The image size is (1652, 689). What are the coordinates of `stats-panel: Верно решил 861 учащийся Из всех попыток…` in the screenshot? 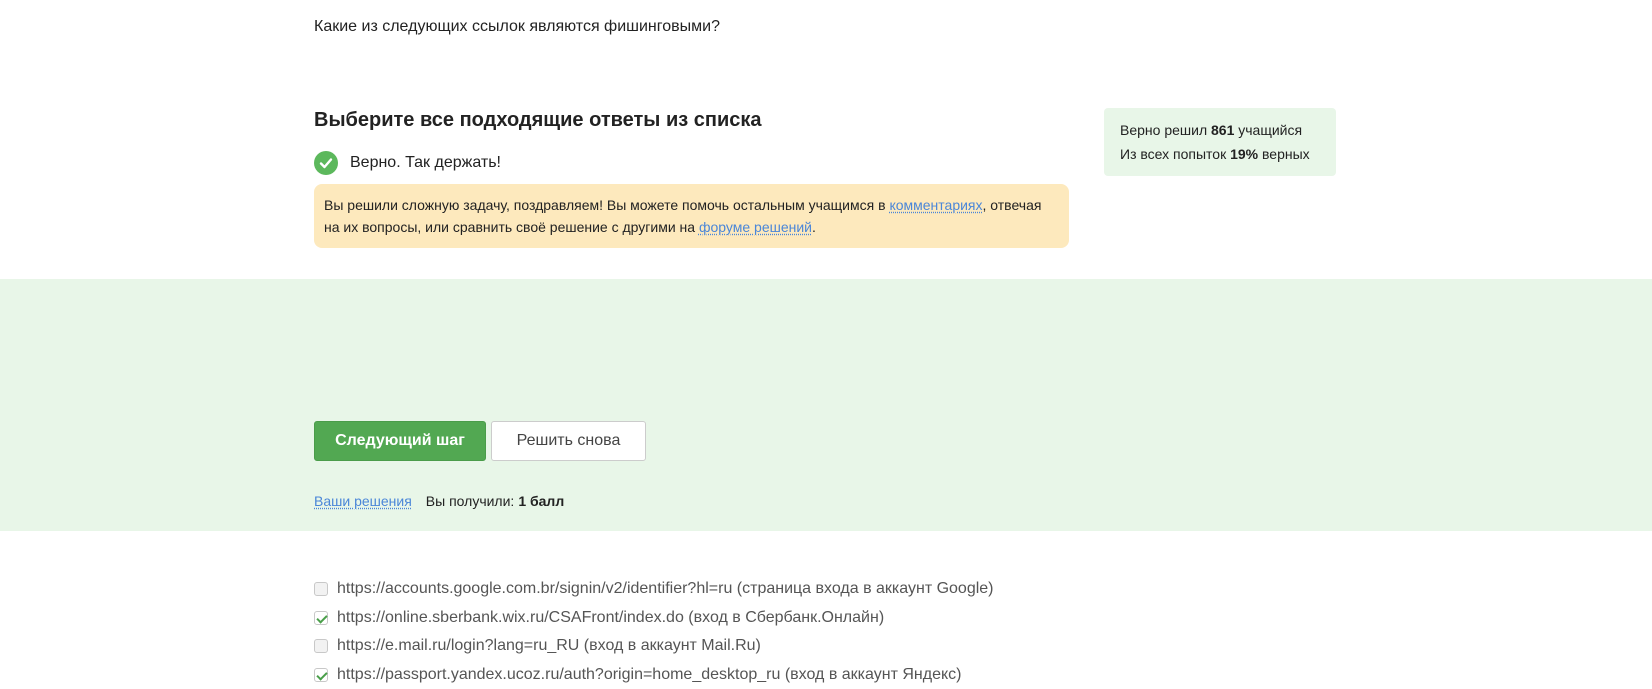 It's located at (1220, 142).